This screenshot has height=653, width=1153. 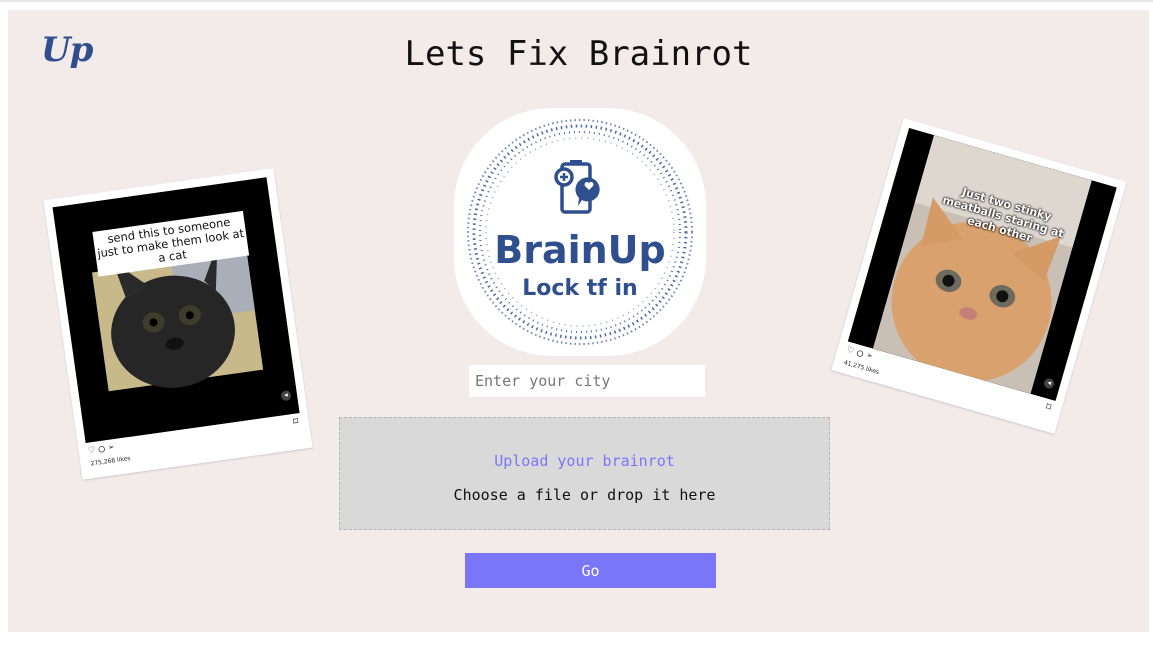 What do you see at coordinates (110, 461) in the screenshot?
I see `post-likes: 275,268 likes` at bounding box center [110, 461].